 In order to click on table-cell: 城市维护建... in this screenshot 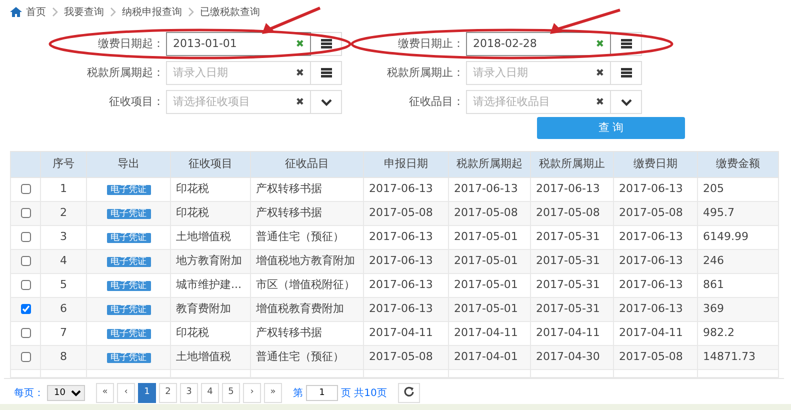, I will do `click(209, 285)`.